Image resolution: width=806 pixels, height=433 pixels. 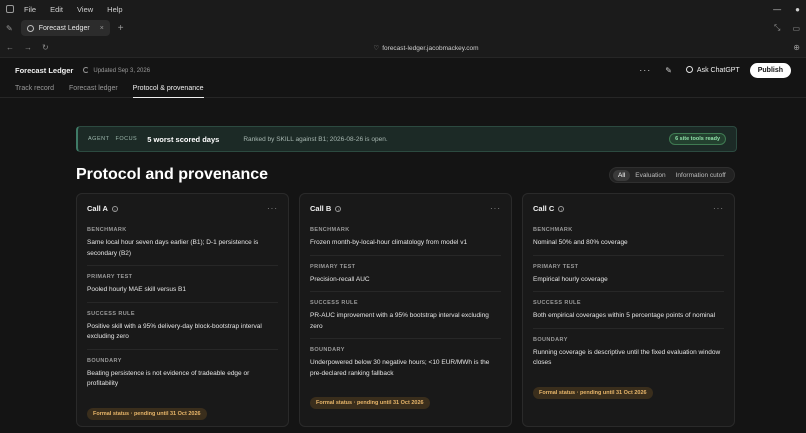 I want to click on title-bar: File Edit View Help — ●, so click(x=403, y=9).